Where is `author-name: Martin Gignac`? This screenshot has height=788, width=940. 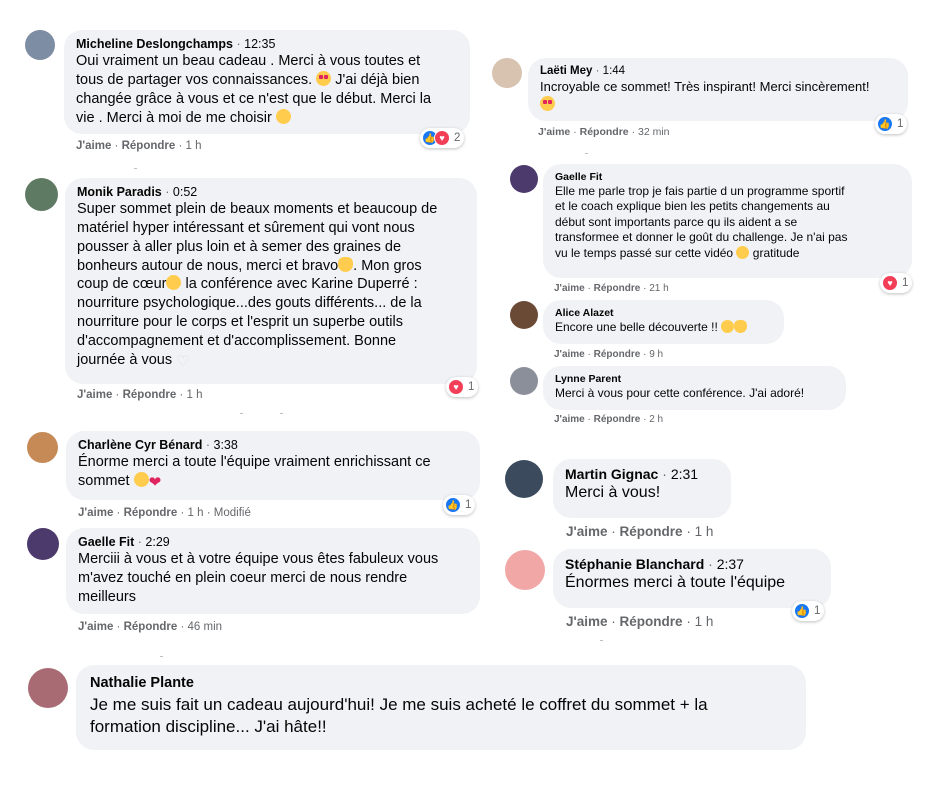
author-name: Martin Gignac is located at coordinates (611, 474).